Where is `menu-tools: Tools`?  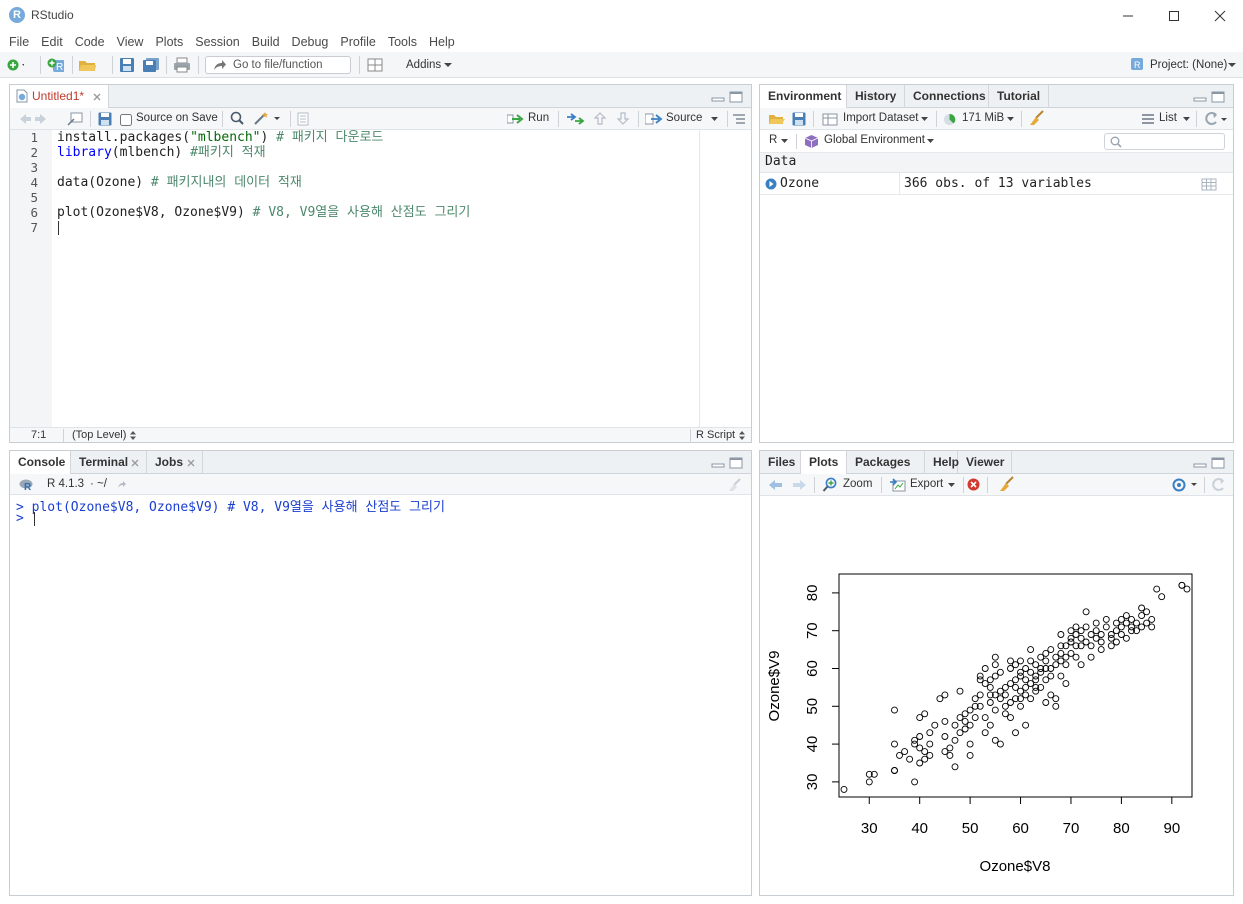
menu-tools: Tools is located at coordinates (402, 42).